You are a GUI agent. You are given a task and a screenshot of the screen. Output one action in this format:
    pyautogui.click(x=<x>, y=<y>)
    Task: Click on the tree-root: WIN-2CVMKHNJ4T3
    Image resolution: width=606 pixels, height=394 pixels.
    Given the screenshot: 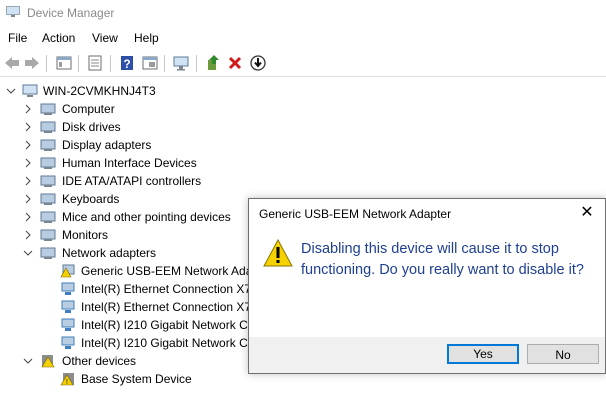 What is the action you would take?
    pyautogui.click(x=120, y=91)
    